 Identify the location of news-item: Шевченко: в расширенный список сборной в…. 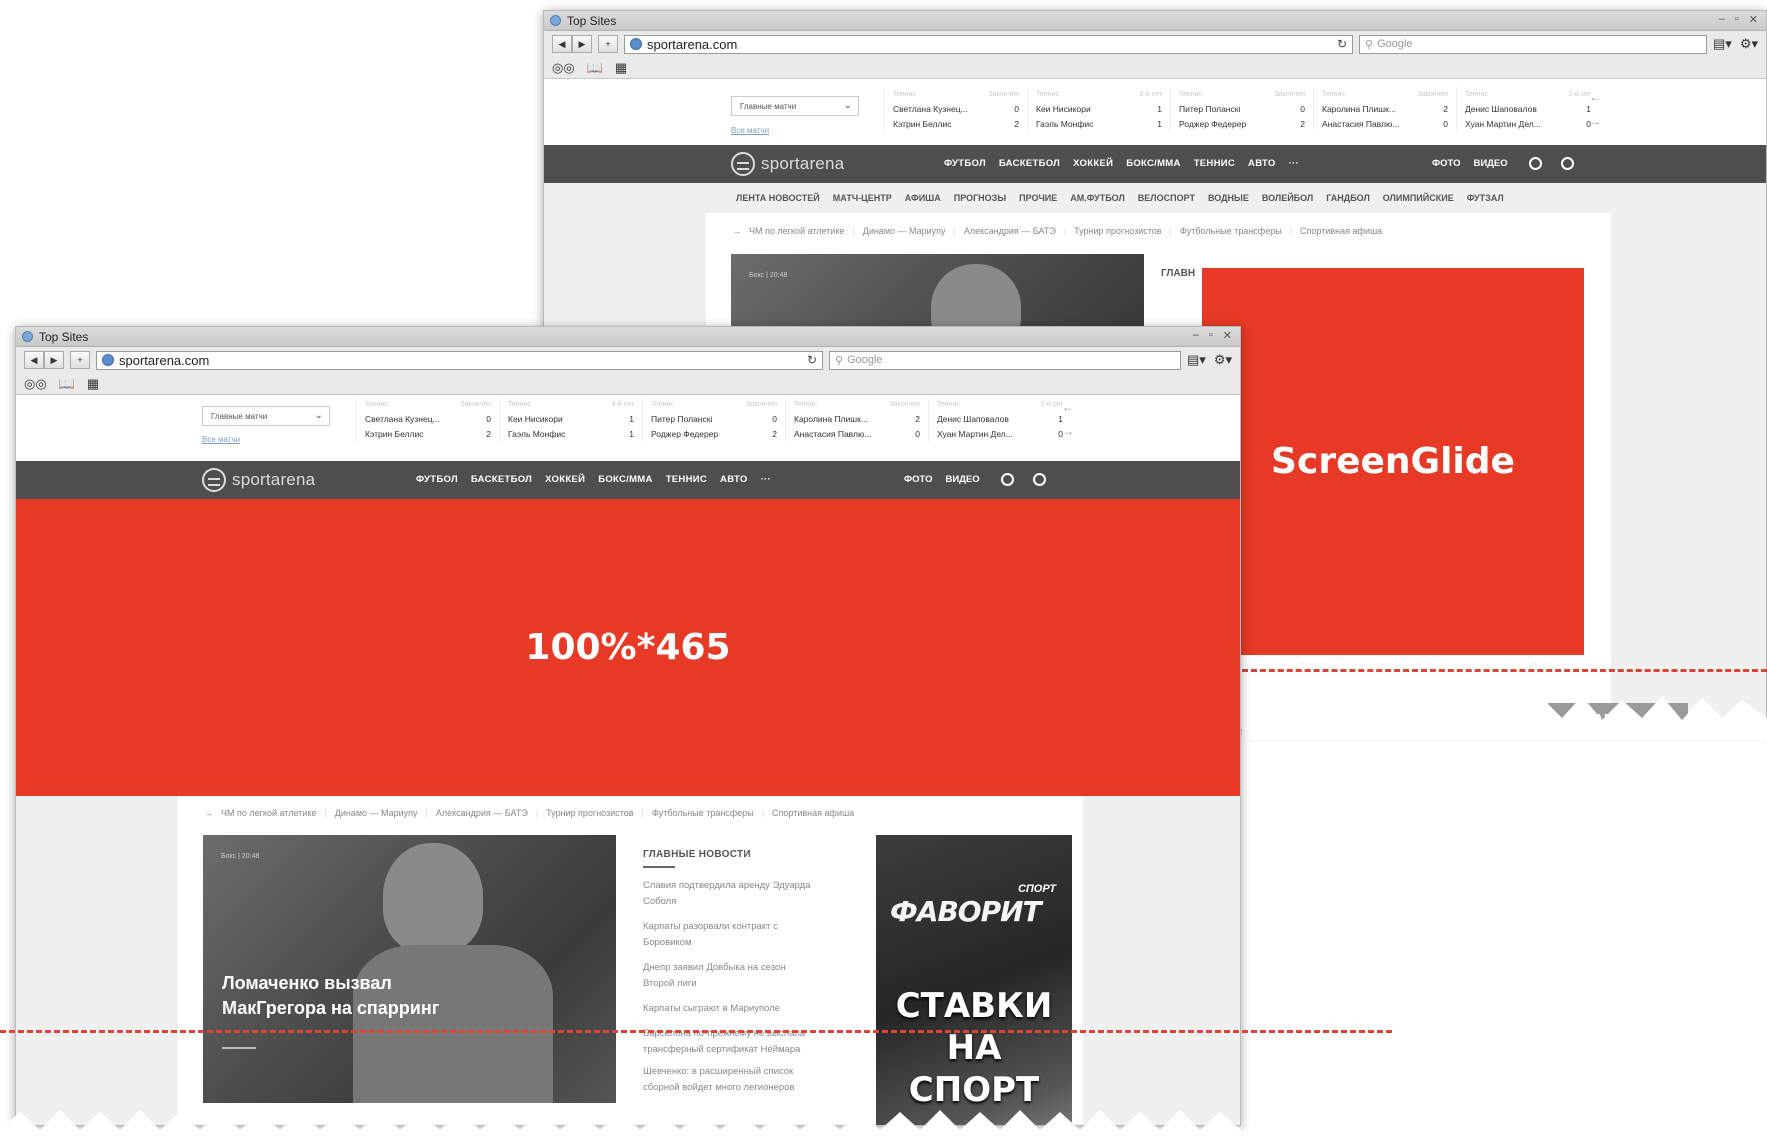
(729, 1080).